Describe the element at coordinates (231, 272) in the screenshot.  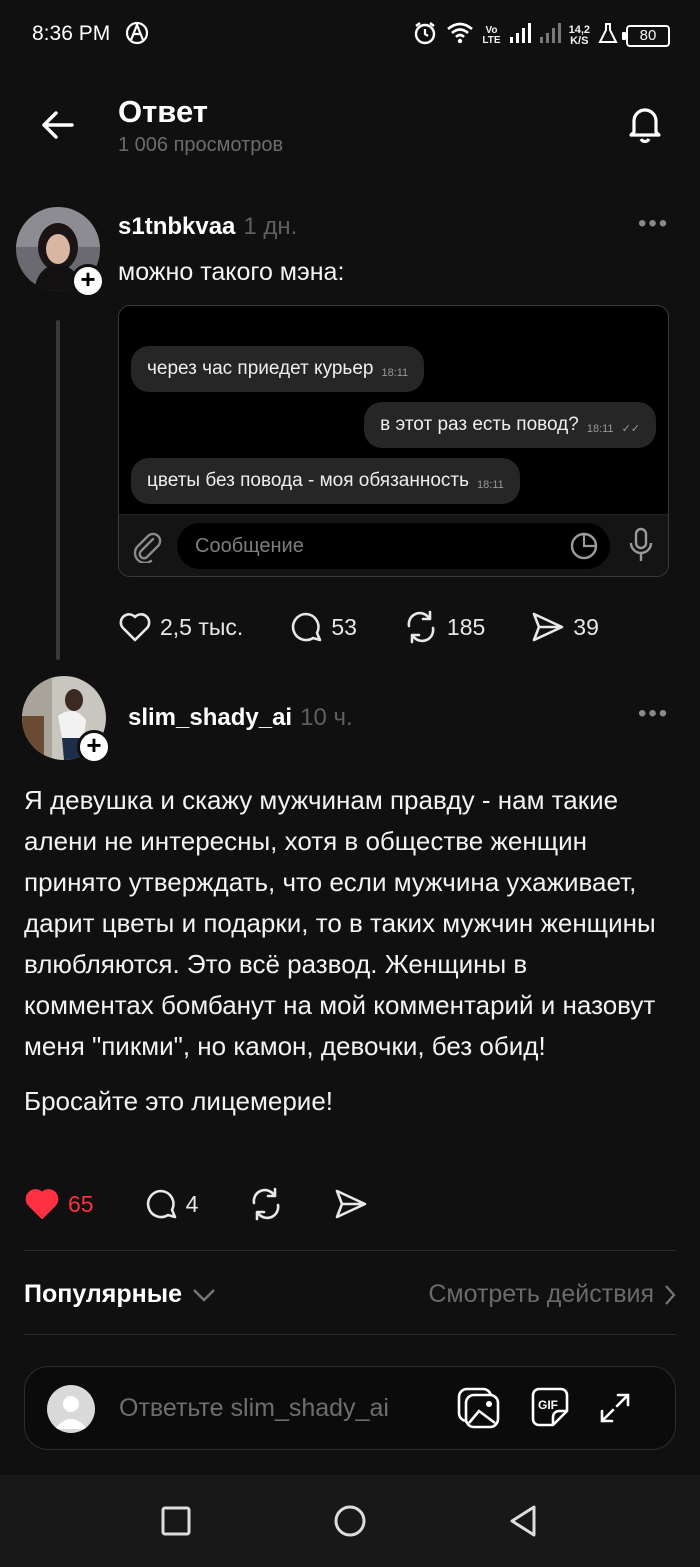
I see `post-text: можно такого мэна:` at that location.